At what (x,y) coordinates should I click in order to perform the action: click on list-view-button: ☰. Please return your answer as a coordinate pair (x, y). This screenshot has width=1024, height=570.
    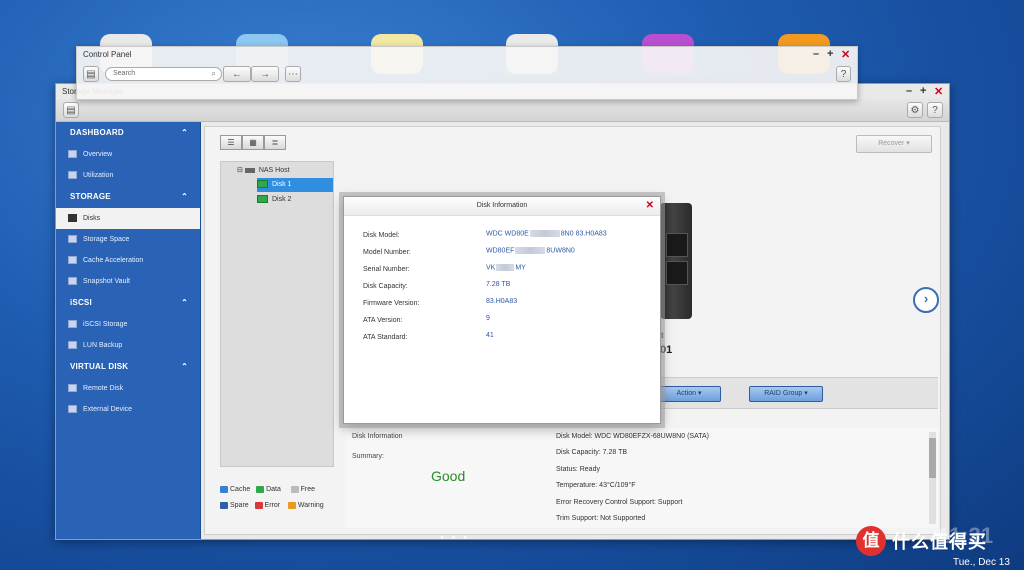
    Looking at the image, I should click on (231, 142).